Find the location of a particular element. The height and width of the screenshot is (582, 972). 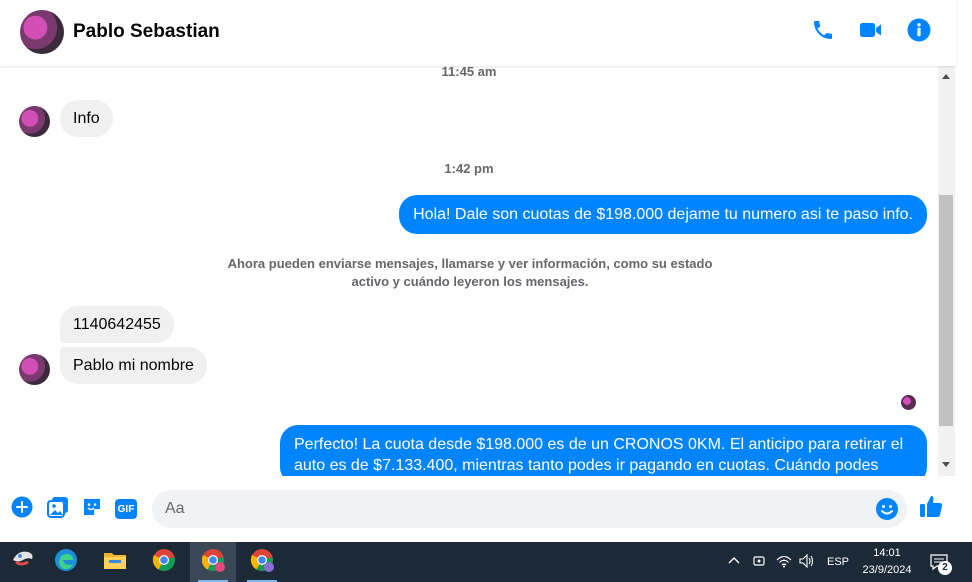

edge-icon is located at coordinates (66, 562).